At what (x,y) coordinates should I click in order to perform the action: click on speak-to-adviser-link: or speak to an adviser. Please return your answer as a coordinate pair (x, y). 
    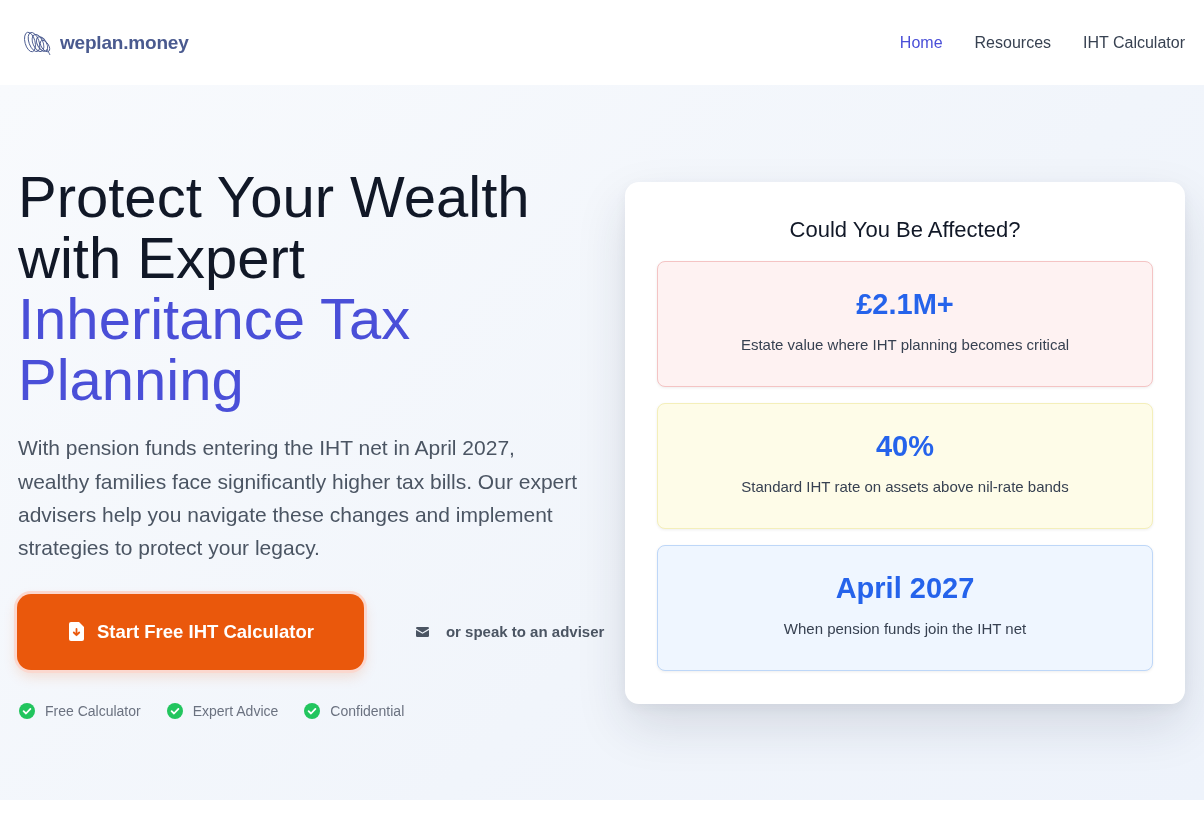
    Looking at the image, I should click on (510, 632).